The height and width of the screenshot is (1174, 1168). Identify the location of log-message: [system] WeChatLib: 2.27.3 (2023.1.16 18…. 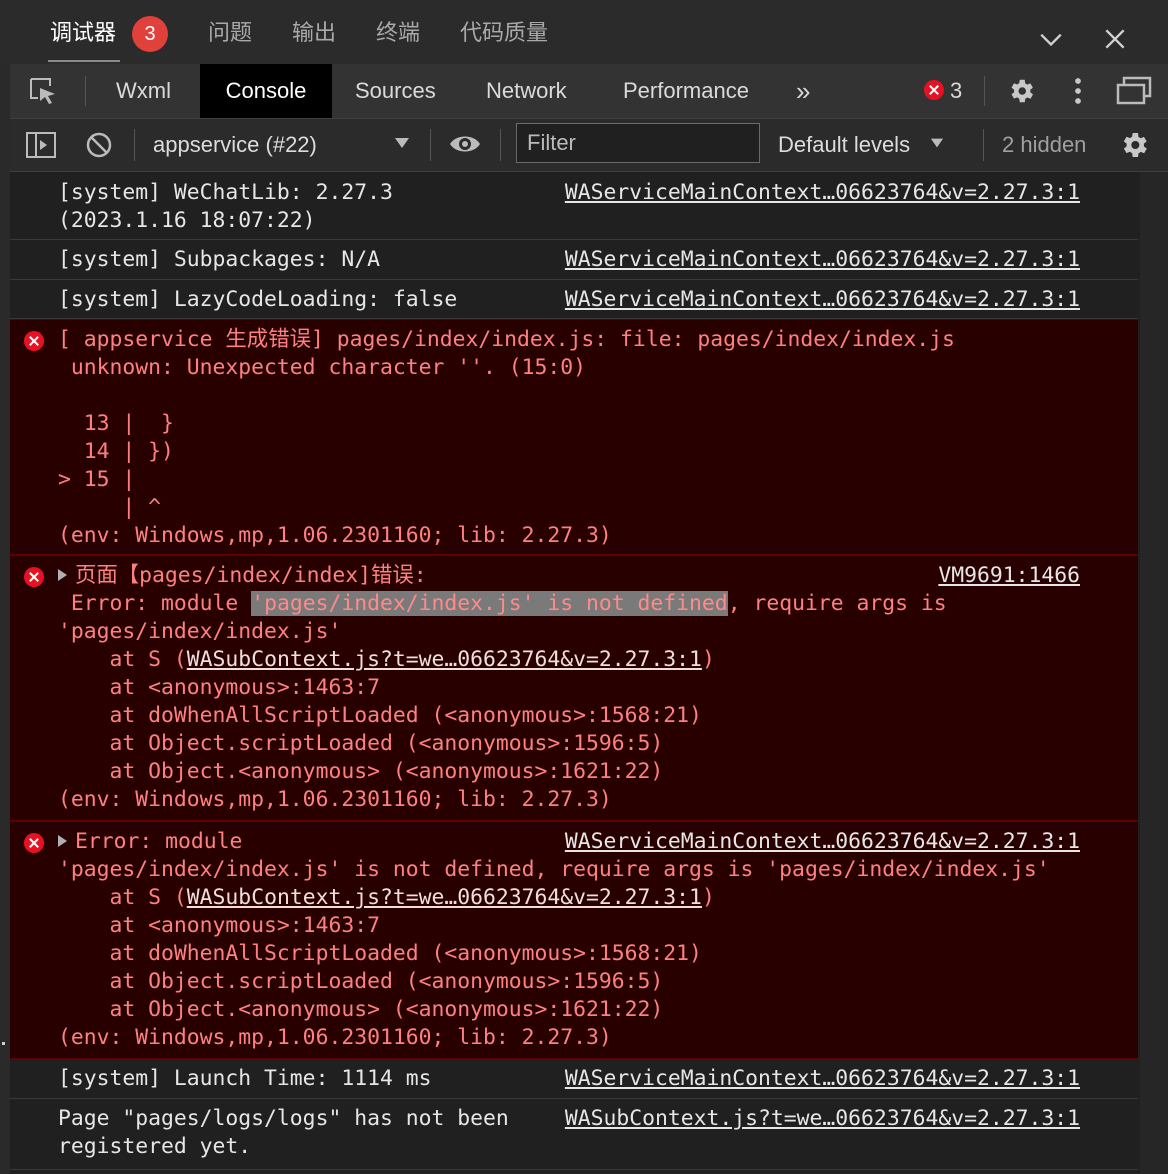
(225, 206).